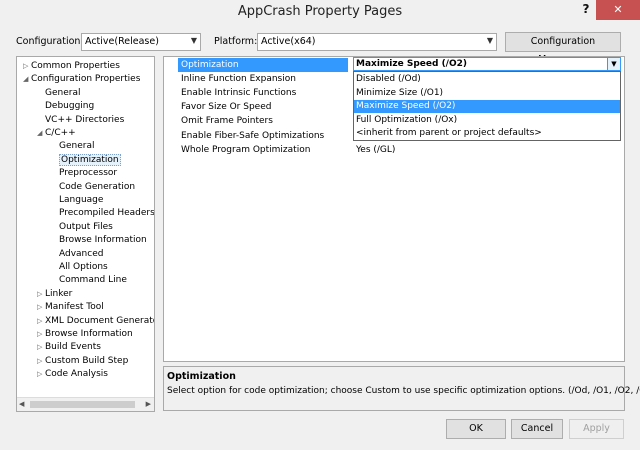 The image size is (640, 450). Describe the element at coordinates (586, 10) in the screenshot. I see `help-button: ?` at that location.